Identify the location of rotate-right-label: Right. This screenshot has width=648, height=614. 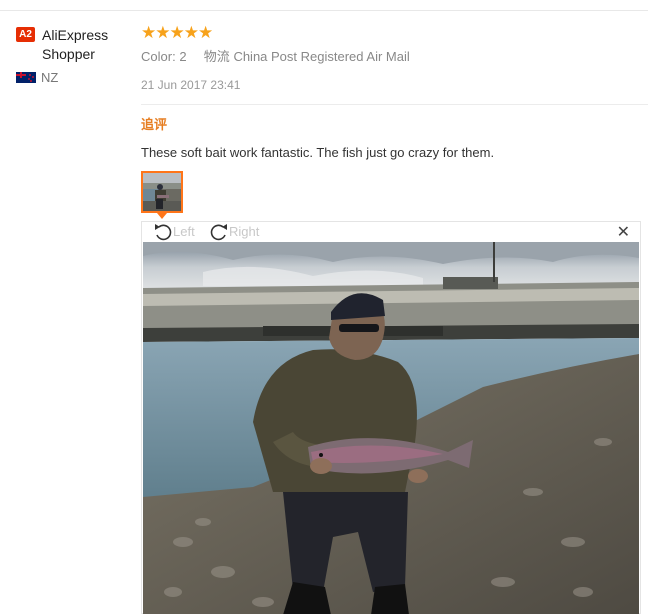
(244, 231).